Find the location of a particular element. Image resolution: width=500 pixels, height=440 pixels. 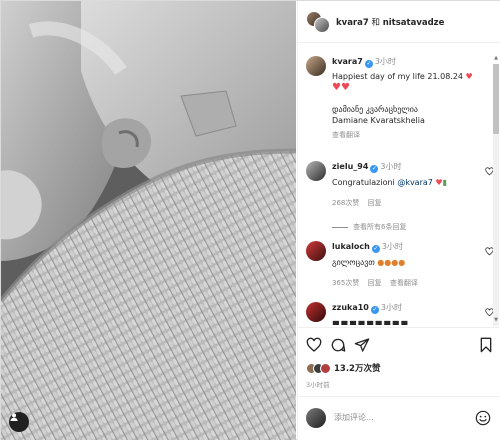

author-link: nitsatavadze is located at coordinates (414, 23).